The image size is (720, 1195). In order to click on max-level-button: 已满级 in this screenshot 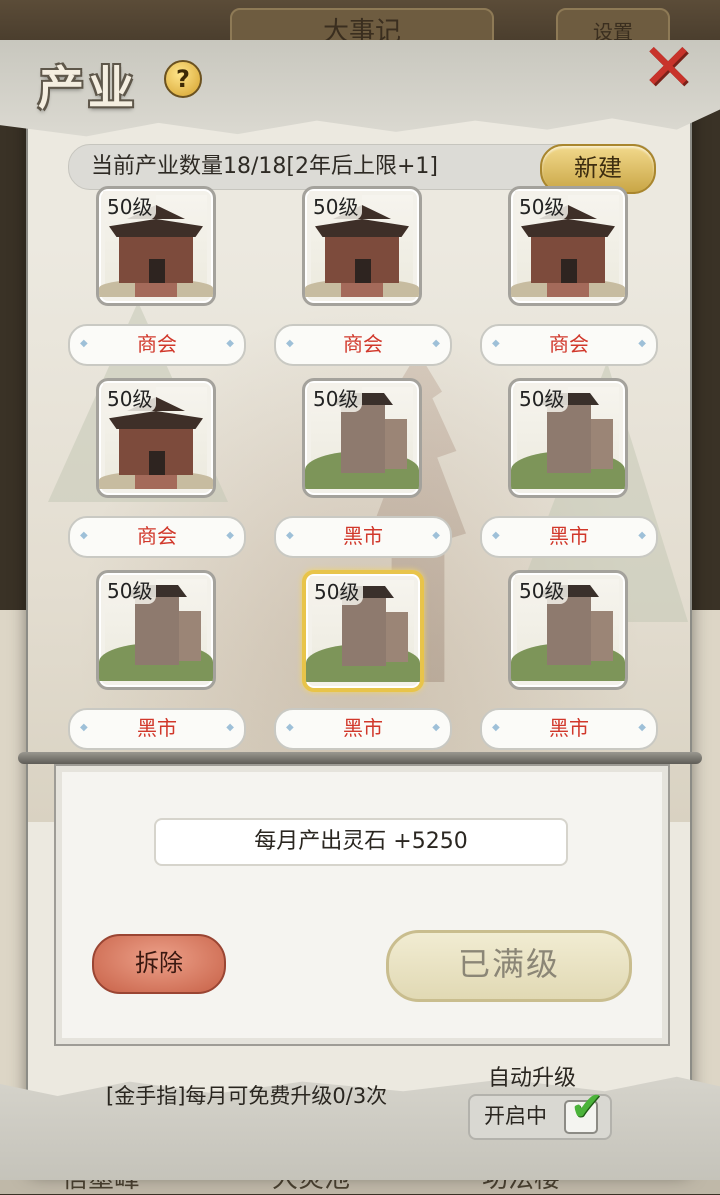, I will do `click(509, 966)`.